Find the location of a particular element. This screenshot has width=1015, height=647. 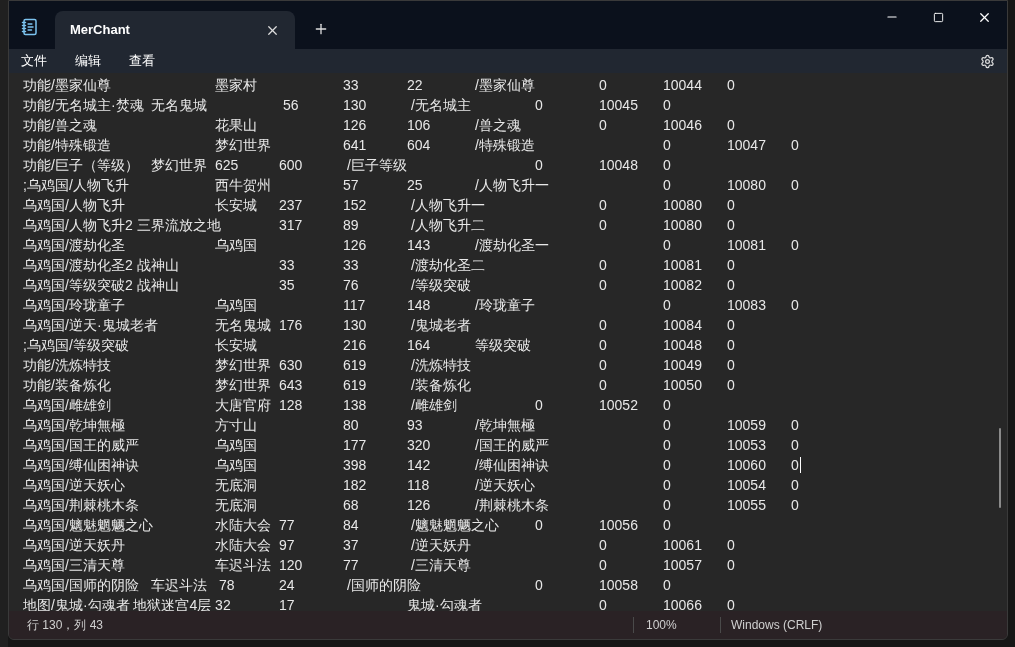

text-line: ;乌鸡国/等级突破 长安城 216 164 等级突破 0 10048 0 is located at coordinates (379, 345).